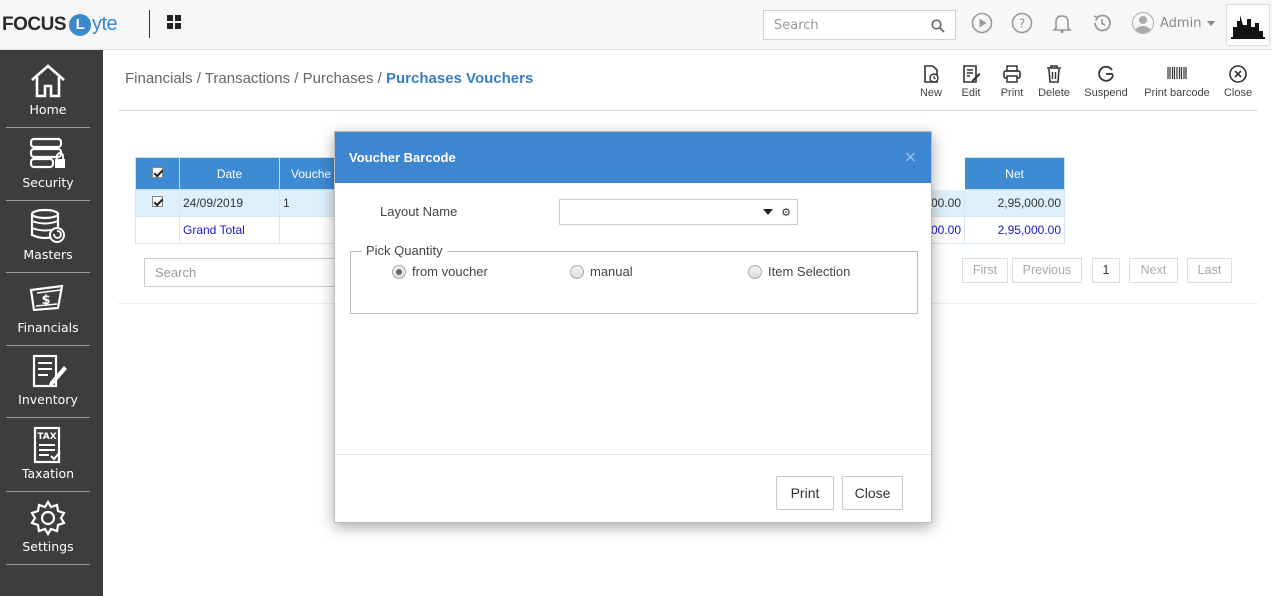 The height and width of the screenshot is (596, 1272). What do you see at coordinates (577, 271) in the screenshot?
I see `radio-manual-dot` at bounding box center [577, 271].